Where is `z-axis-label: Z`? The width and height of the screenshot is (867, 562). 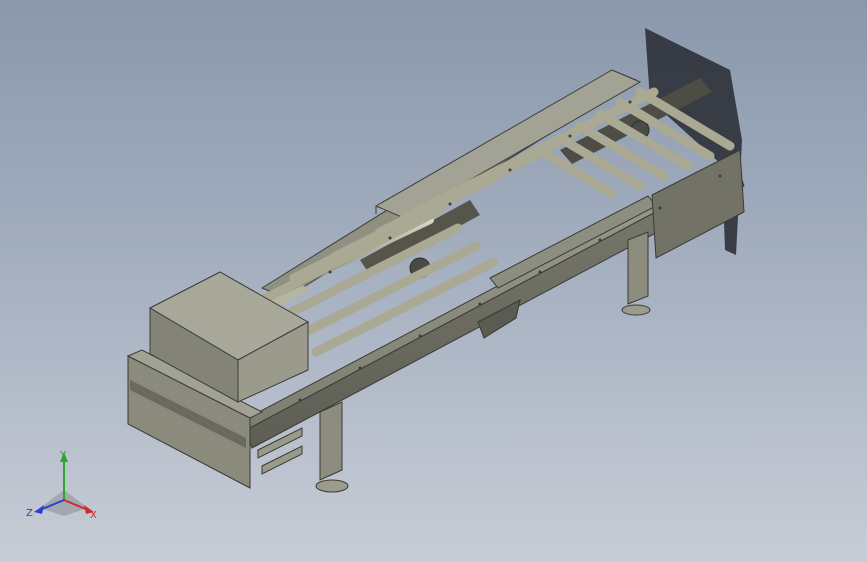 z-axis-label: Z is located at coordinates (29, 513).